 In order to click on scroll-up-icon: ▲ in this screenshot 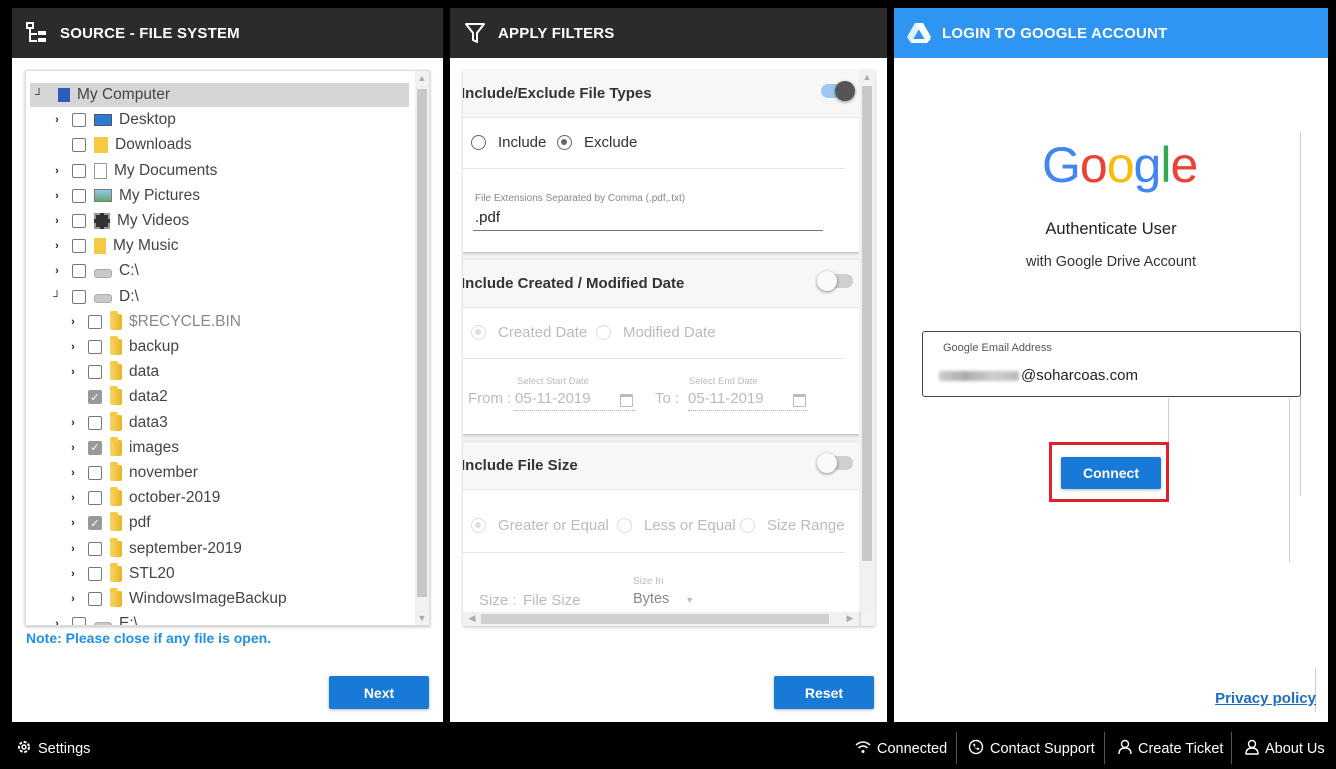, I will do `click(422, 78)`.